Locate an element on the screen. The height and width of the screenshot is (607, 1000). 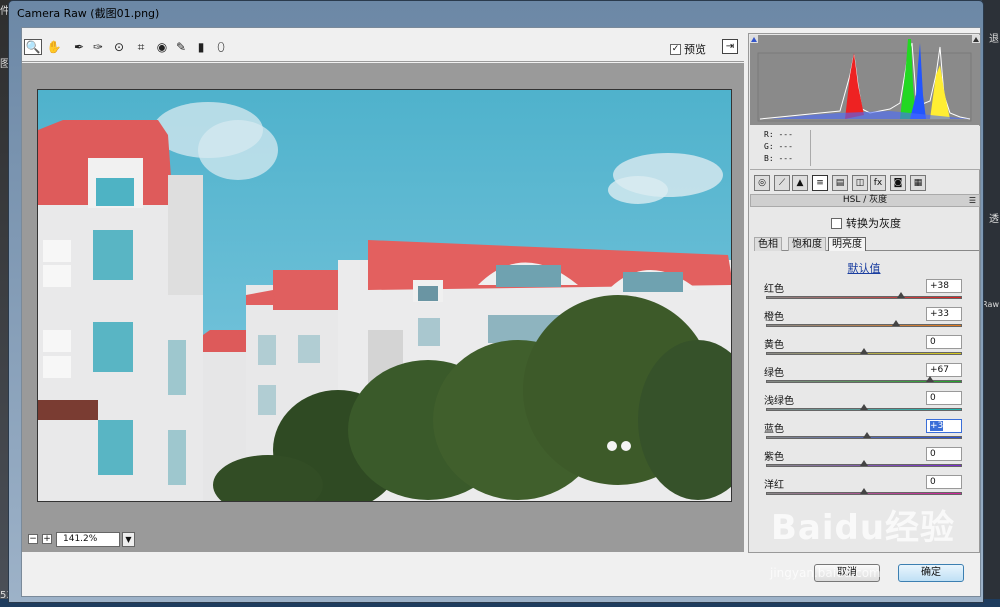
panel-title-text: HSL / 灰度 is located at coordinates (865, 200).